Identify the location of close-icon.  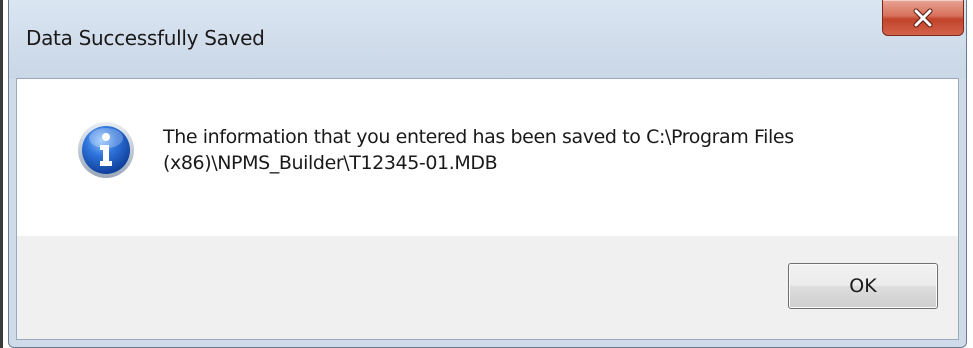
(923, 17).